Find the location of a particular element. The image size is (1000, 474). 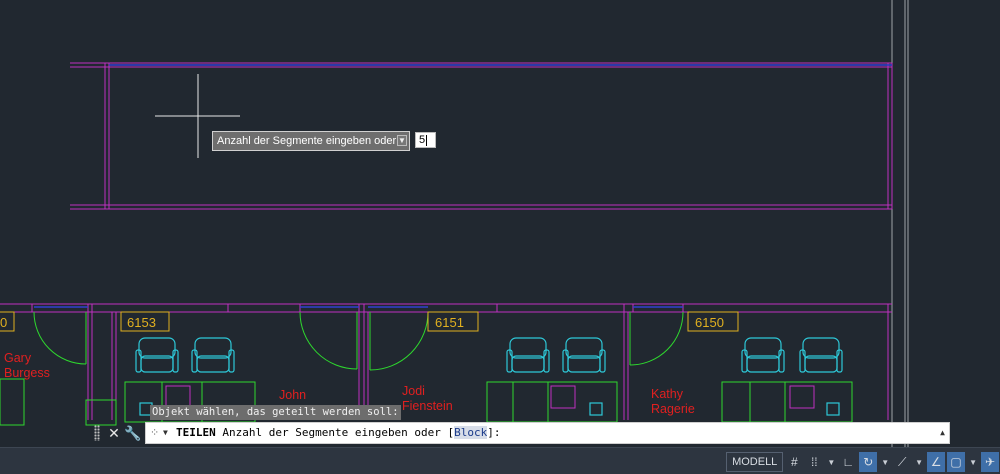

grid-icon: # is located at coordinates (794, 462).